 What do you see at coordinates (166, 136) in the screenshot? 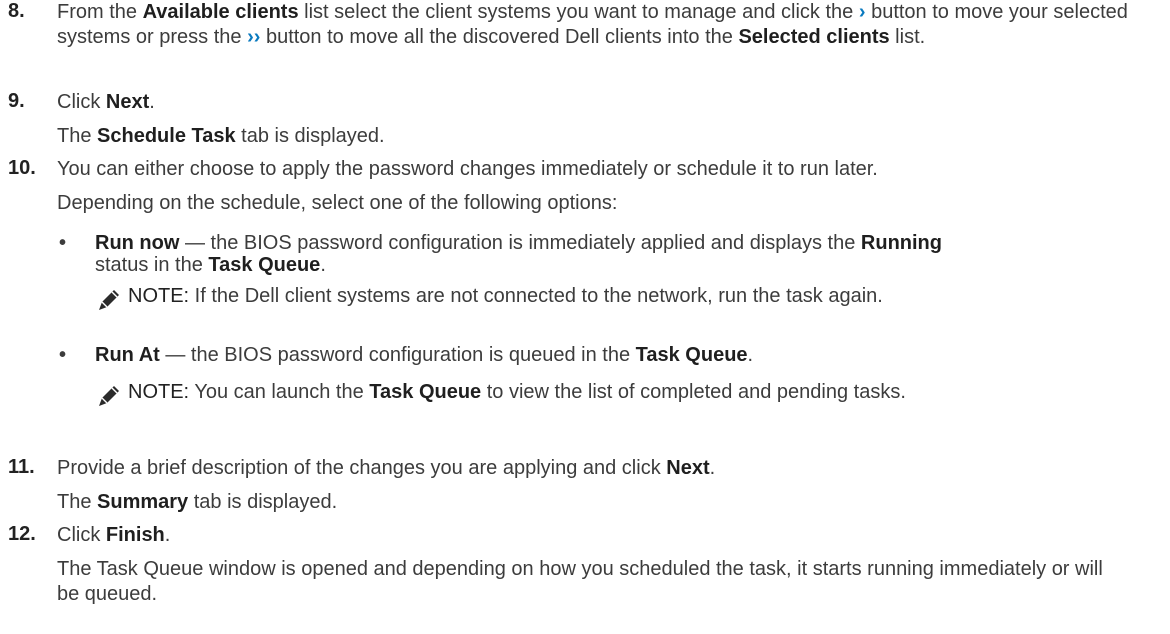
I see `schedule-task-label: Schedule Task` at bounding box center [166, 136].